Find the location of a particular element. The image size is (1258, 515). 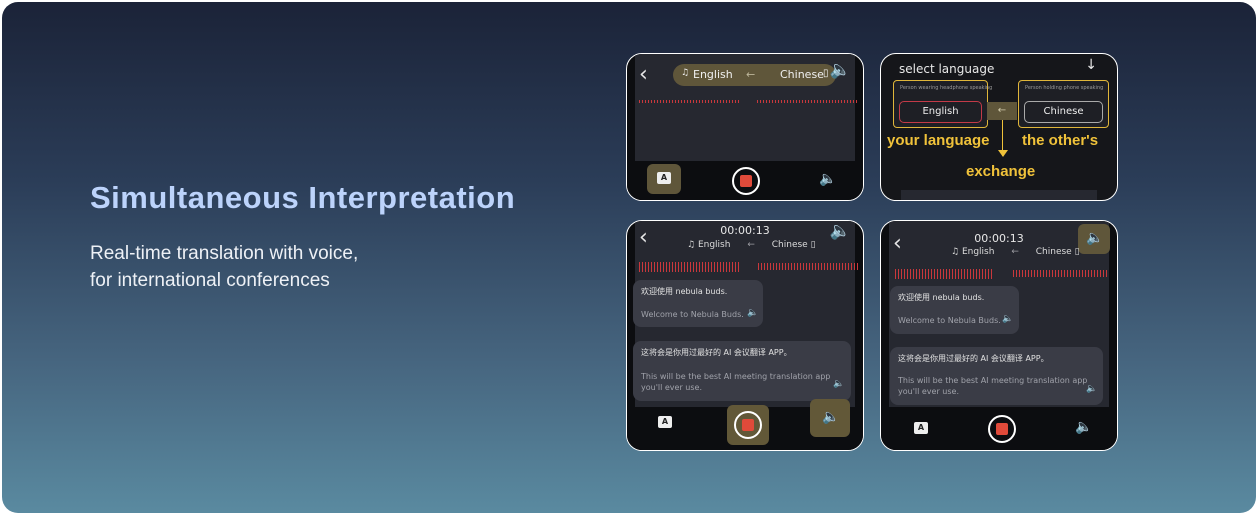

subtitle-line-1: Real-time translation with voice, is located at coordinates (224, 253).